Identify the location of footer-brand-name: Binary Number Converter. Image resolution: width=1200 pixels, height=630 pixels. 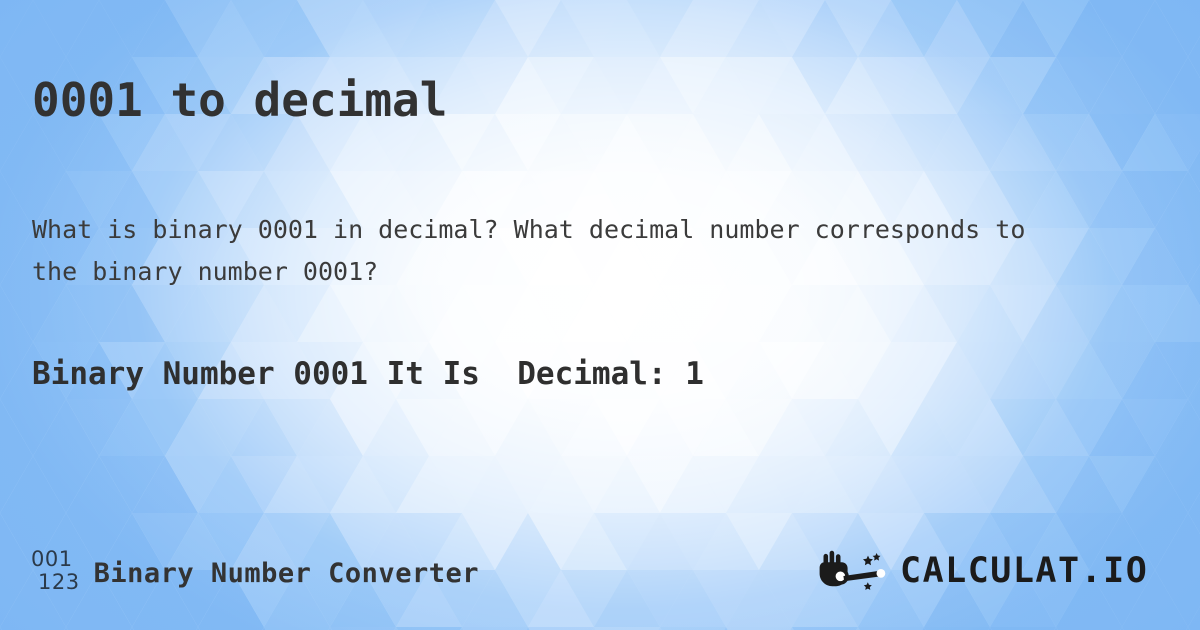
(286, 573).